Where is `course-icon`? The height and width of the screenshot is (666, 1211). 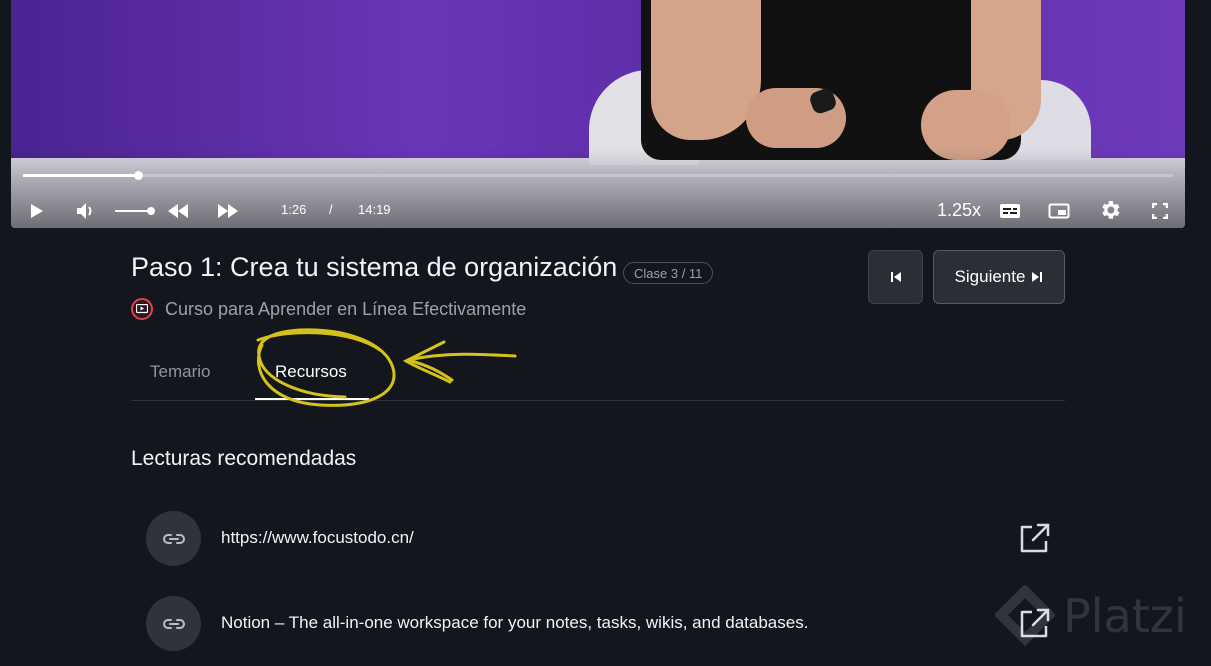
course-icon is located at coordinates (142, 309).